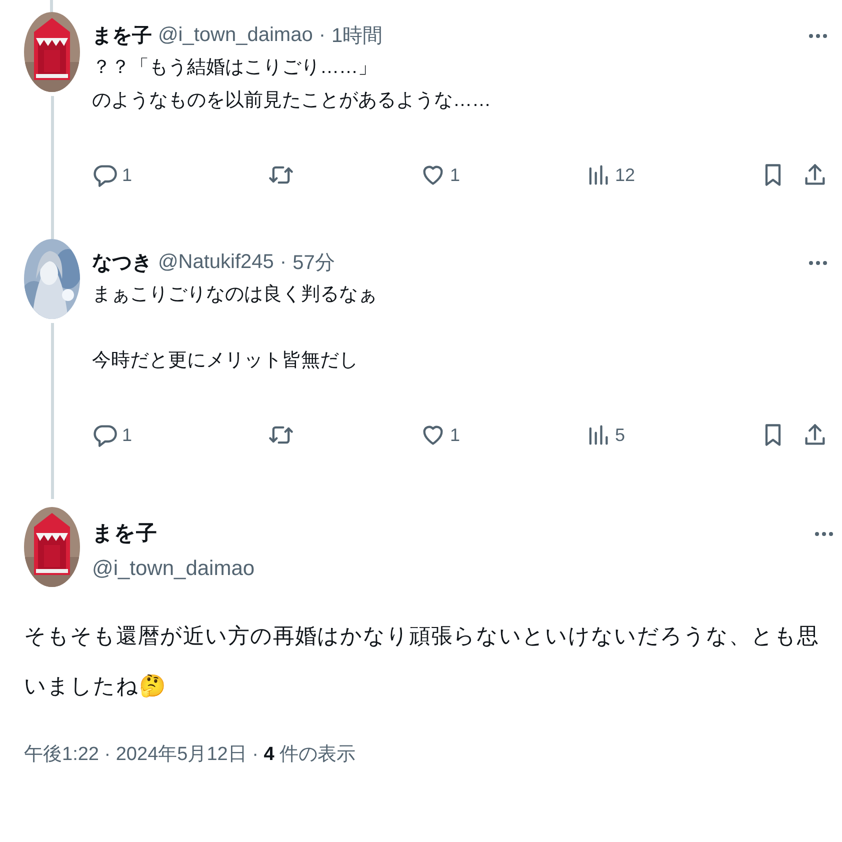 The image size is (842, 842). Describe the element at coordinates (225, 361) in the screenshot. I see `post-text: 今時だと更にメリット皆無だし` at that location.